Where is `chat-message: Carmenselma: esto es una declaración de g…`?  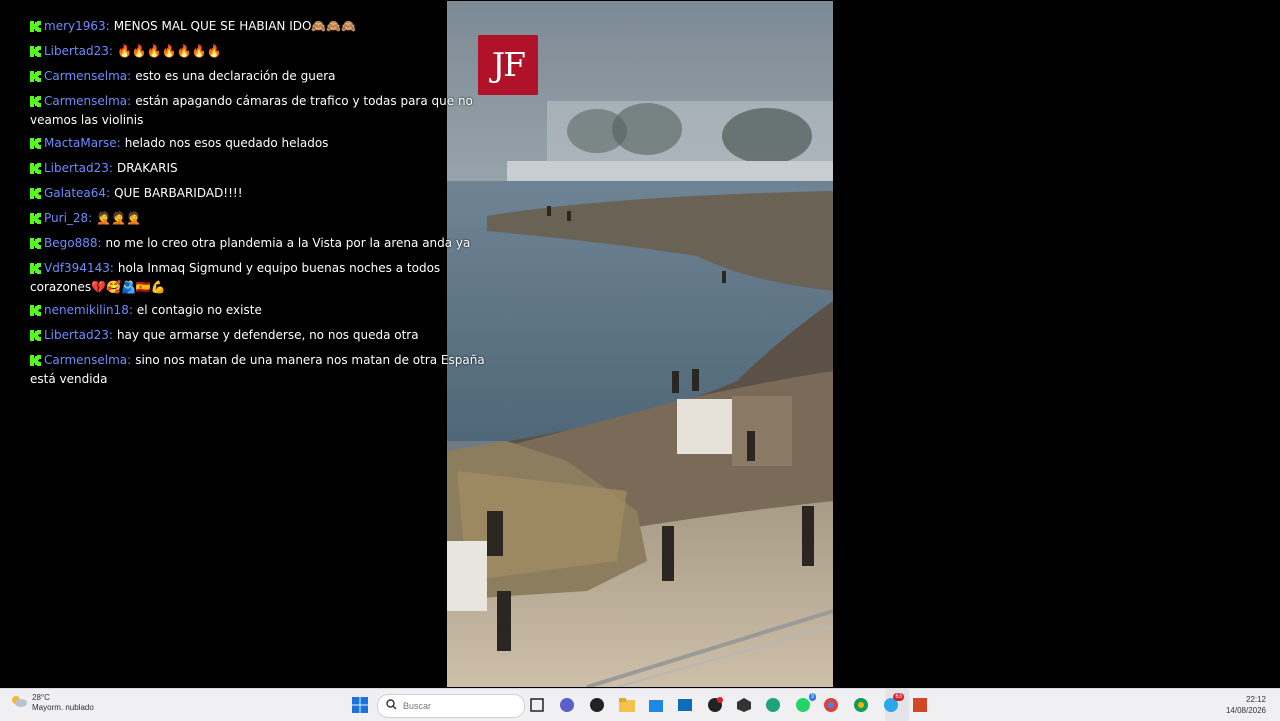 chat-message: Carmenselma: esto es una declaración de g… is located at coordinates (265, 77).